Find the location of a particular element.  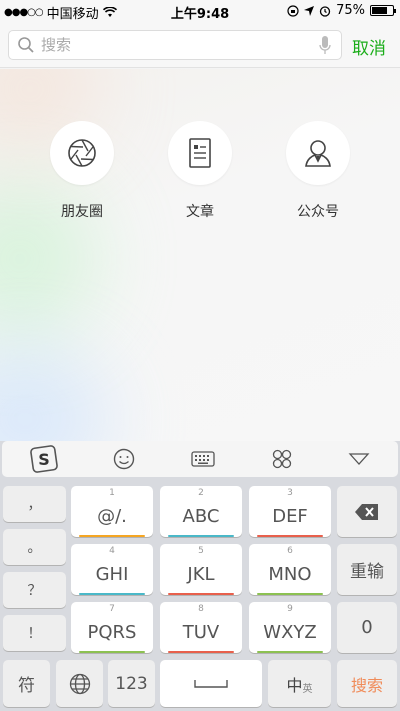

zero-key: 0 is located at coordinates (367, 627).